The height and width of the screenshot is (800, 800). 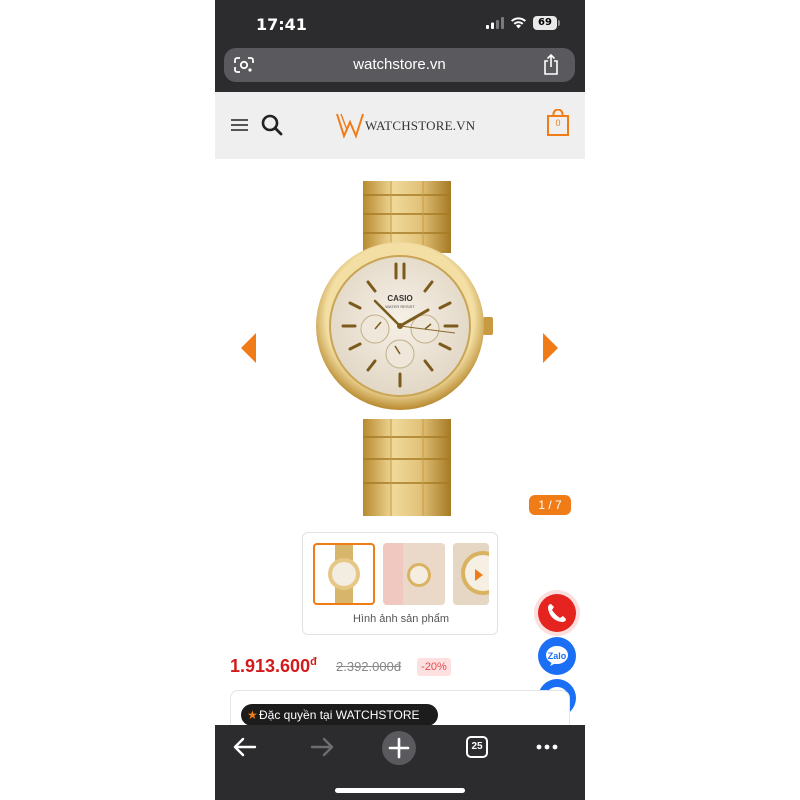 I want to click on search-icon, so click(x=272, y=125).